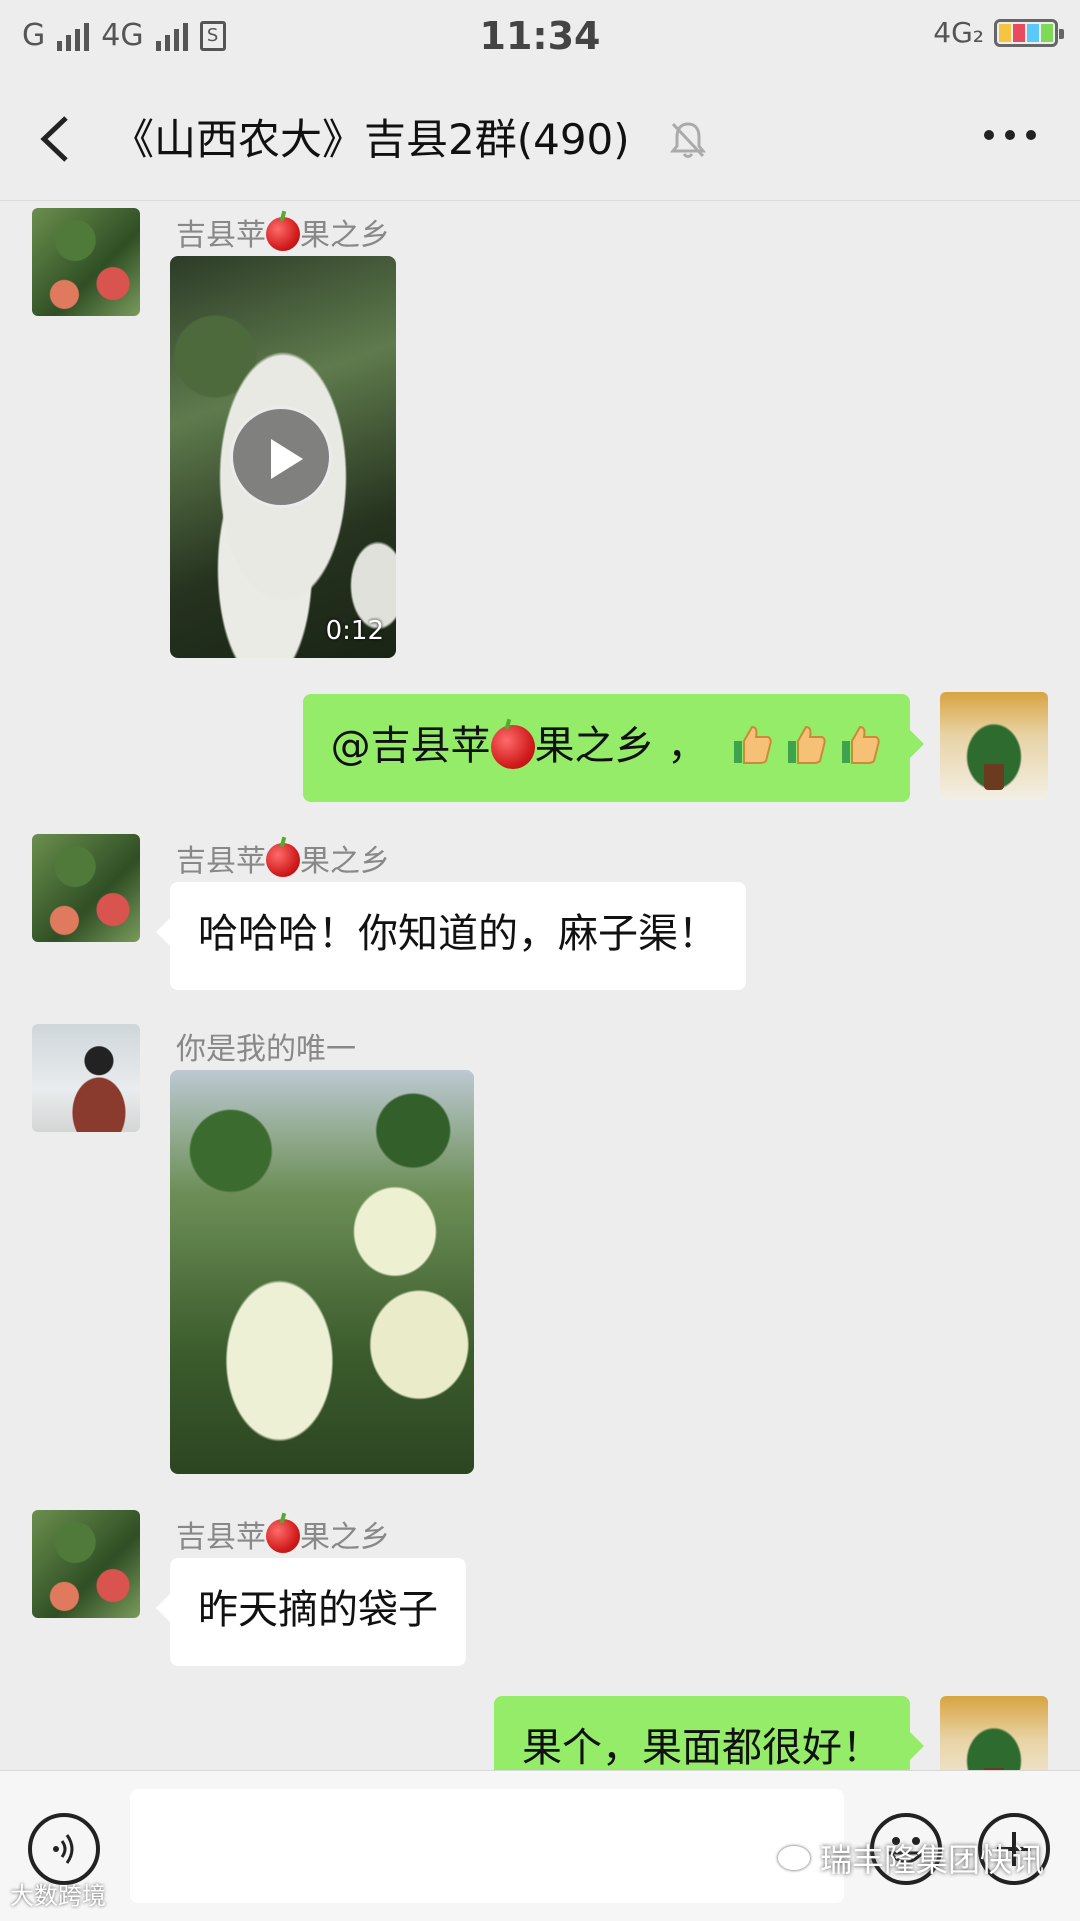 The width and height of the screenshot is (1080, 1921). I want to click on status-right: 4G₂, so click(998, 32).